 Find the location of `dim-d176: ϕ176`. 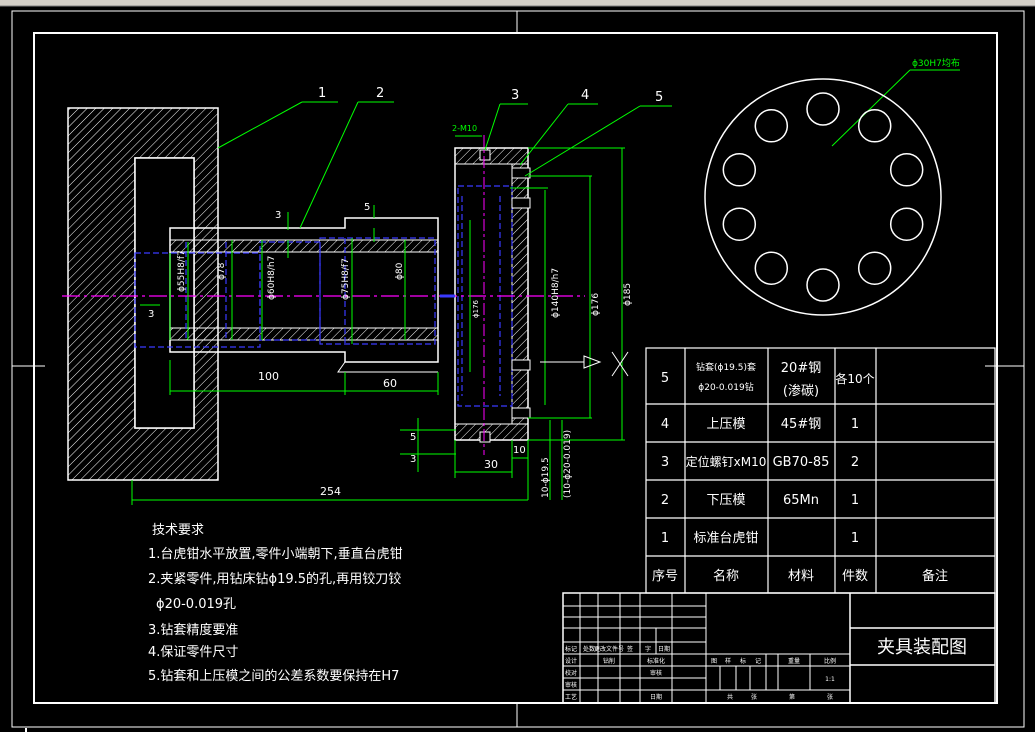

dim-d176: ϕ176 is located at coordinates (596, 304).